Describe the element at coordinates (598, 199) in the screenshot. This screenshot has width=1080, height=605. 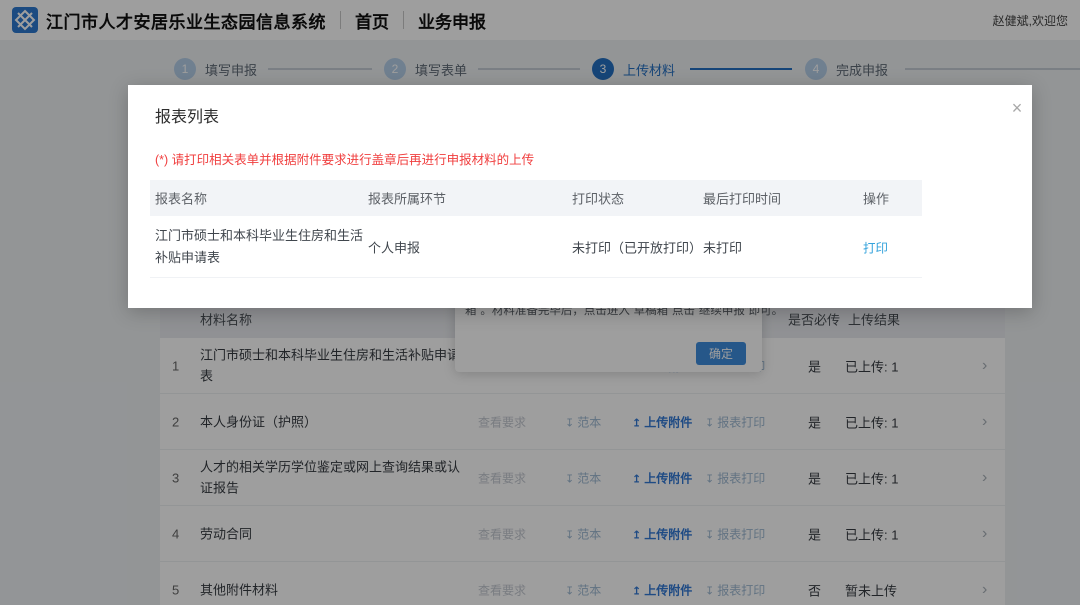
I see `col-print-status: 打印状态` at that location.